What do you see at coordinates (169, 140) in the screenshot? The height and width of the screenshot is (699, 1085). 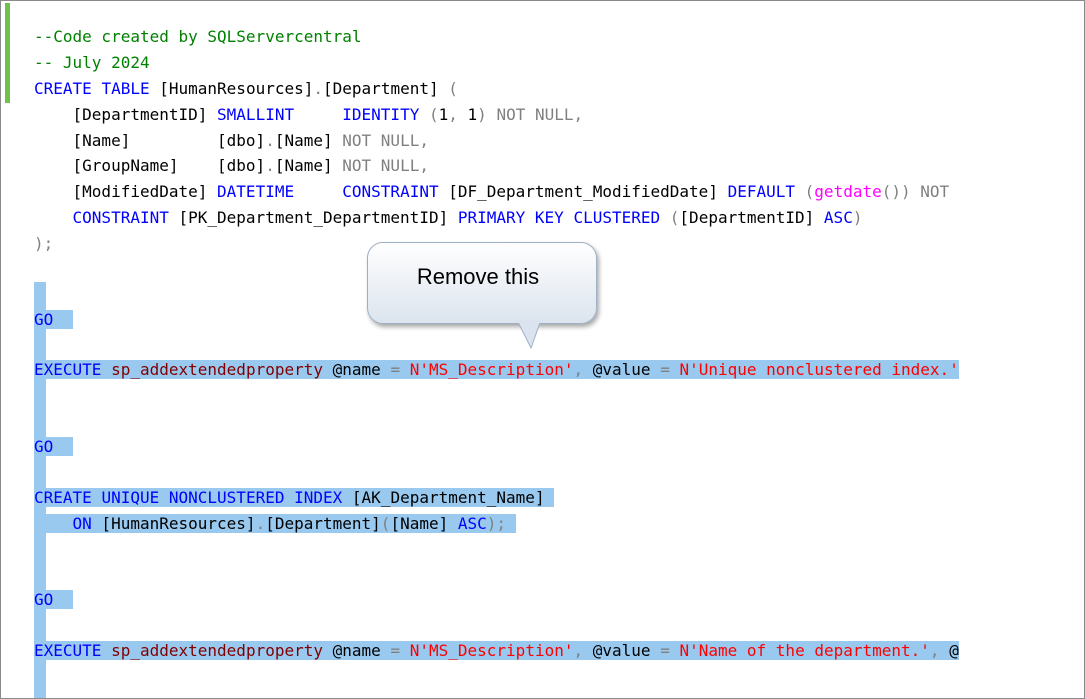 I see `code-token: [Name] [dbo]` at bounding box center [169, 140].